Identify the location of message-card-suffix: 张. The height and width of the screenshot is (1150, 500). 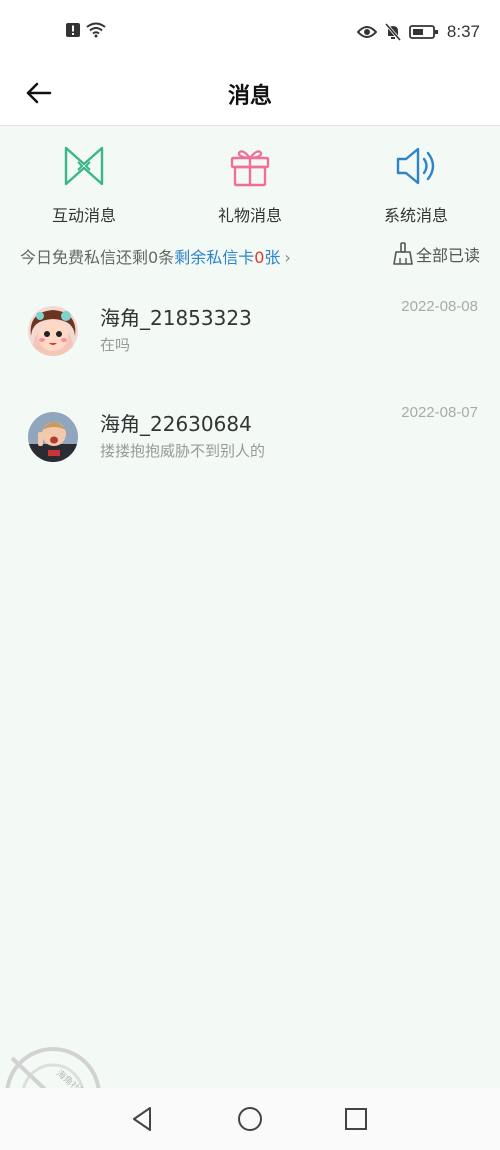
(272, 257).